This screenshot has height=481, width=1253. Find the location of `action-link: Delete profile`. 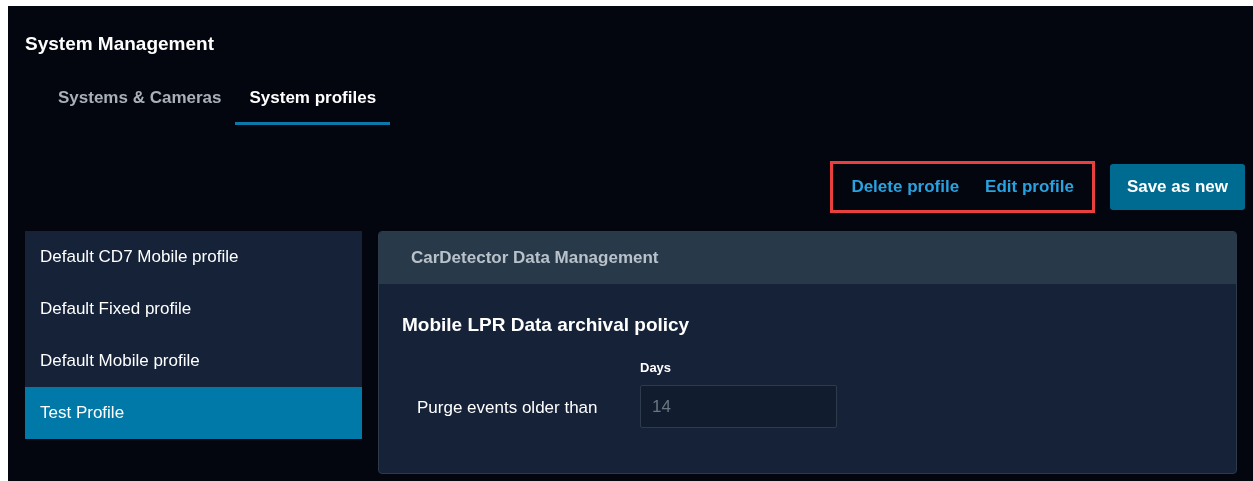

action-link: Delete profile is located at coordinates (905, 187).